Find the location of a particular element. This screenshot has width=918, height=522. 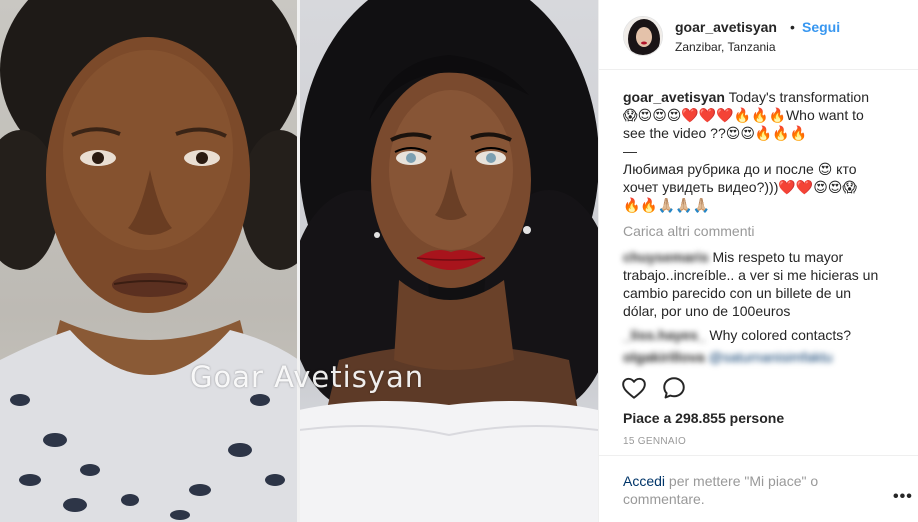

comment-text: Why colored contacts? is located at coordinates (780, 335).